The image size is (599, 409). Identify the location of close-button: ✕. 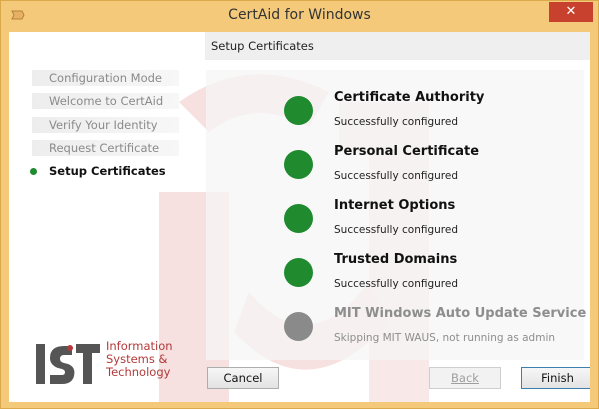
(571, 12).